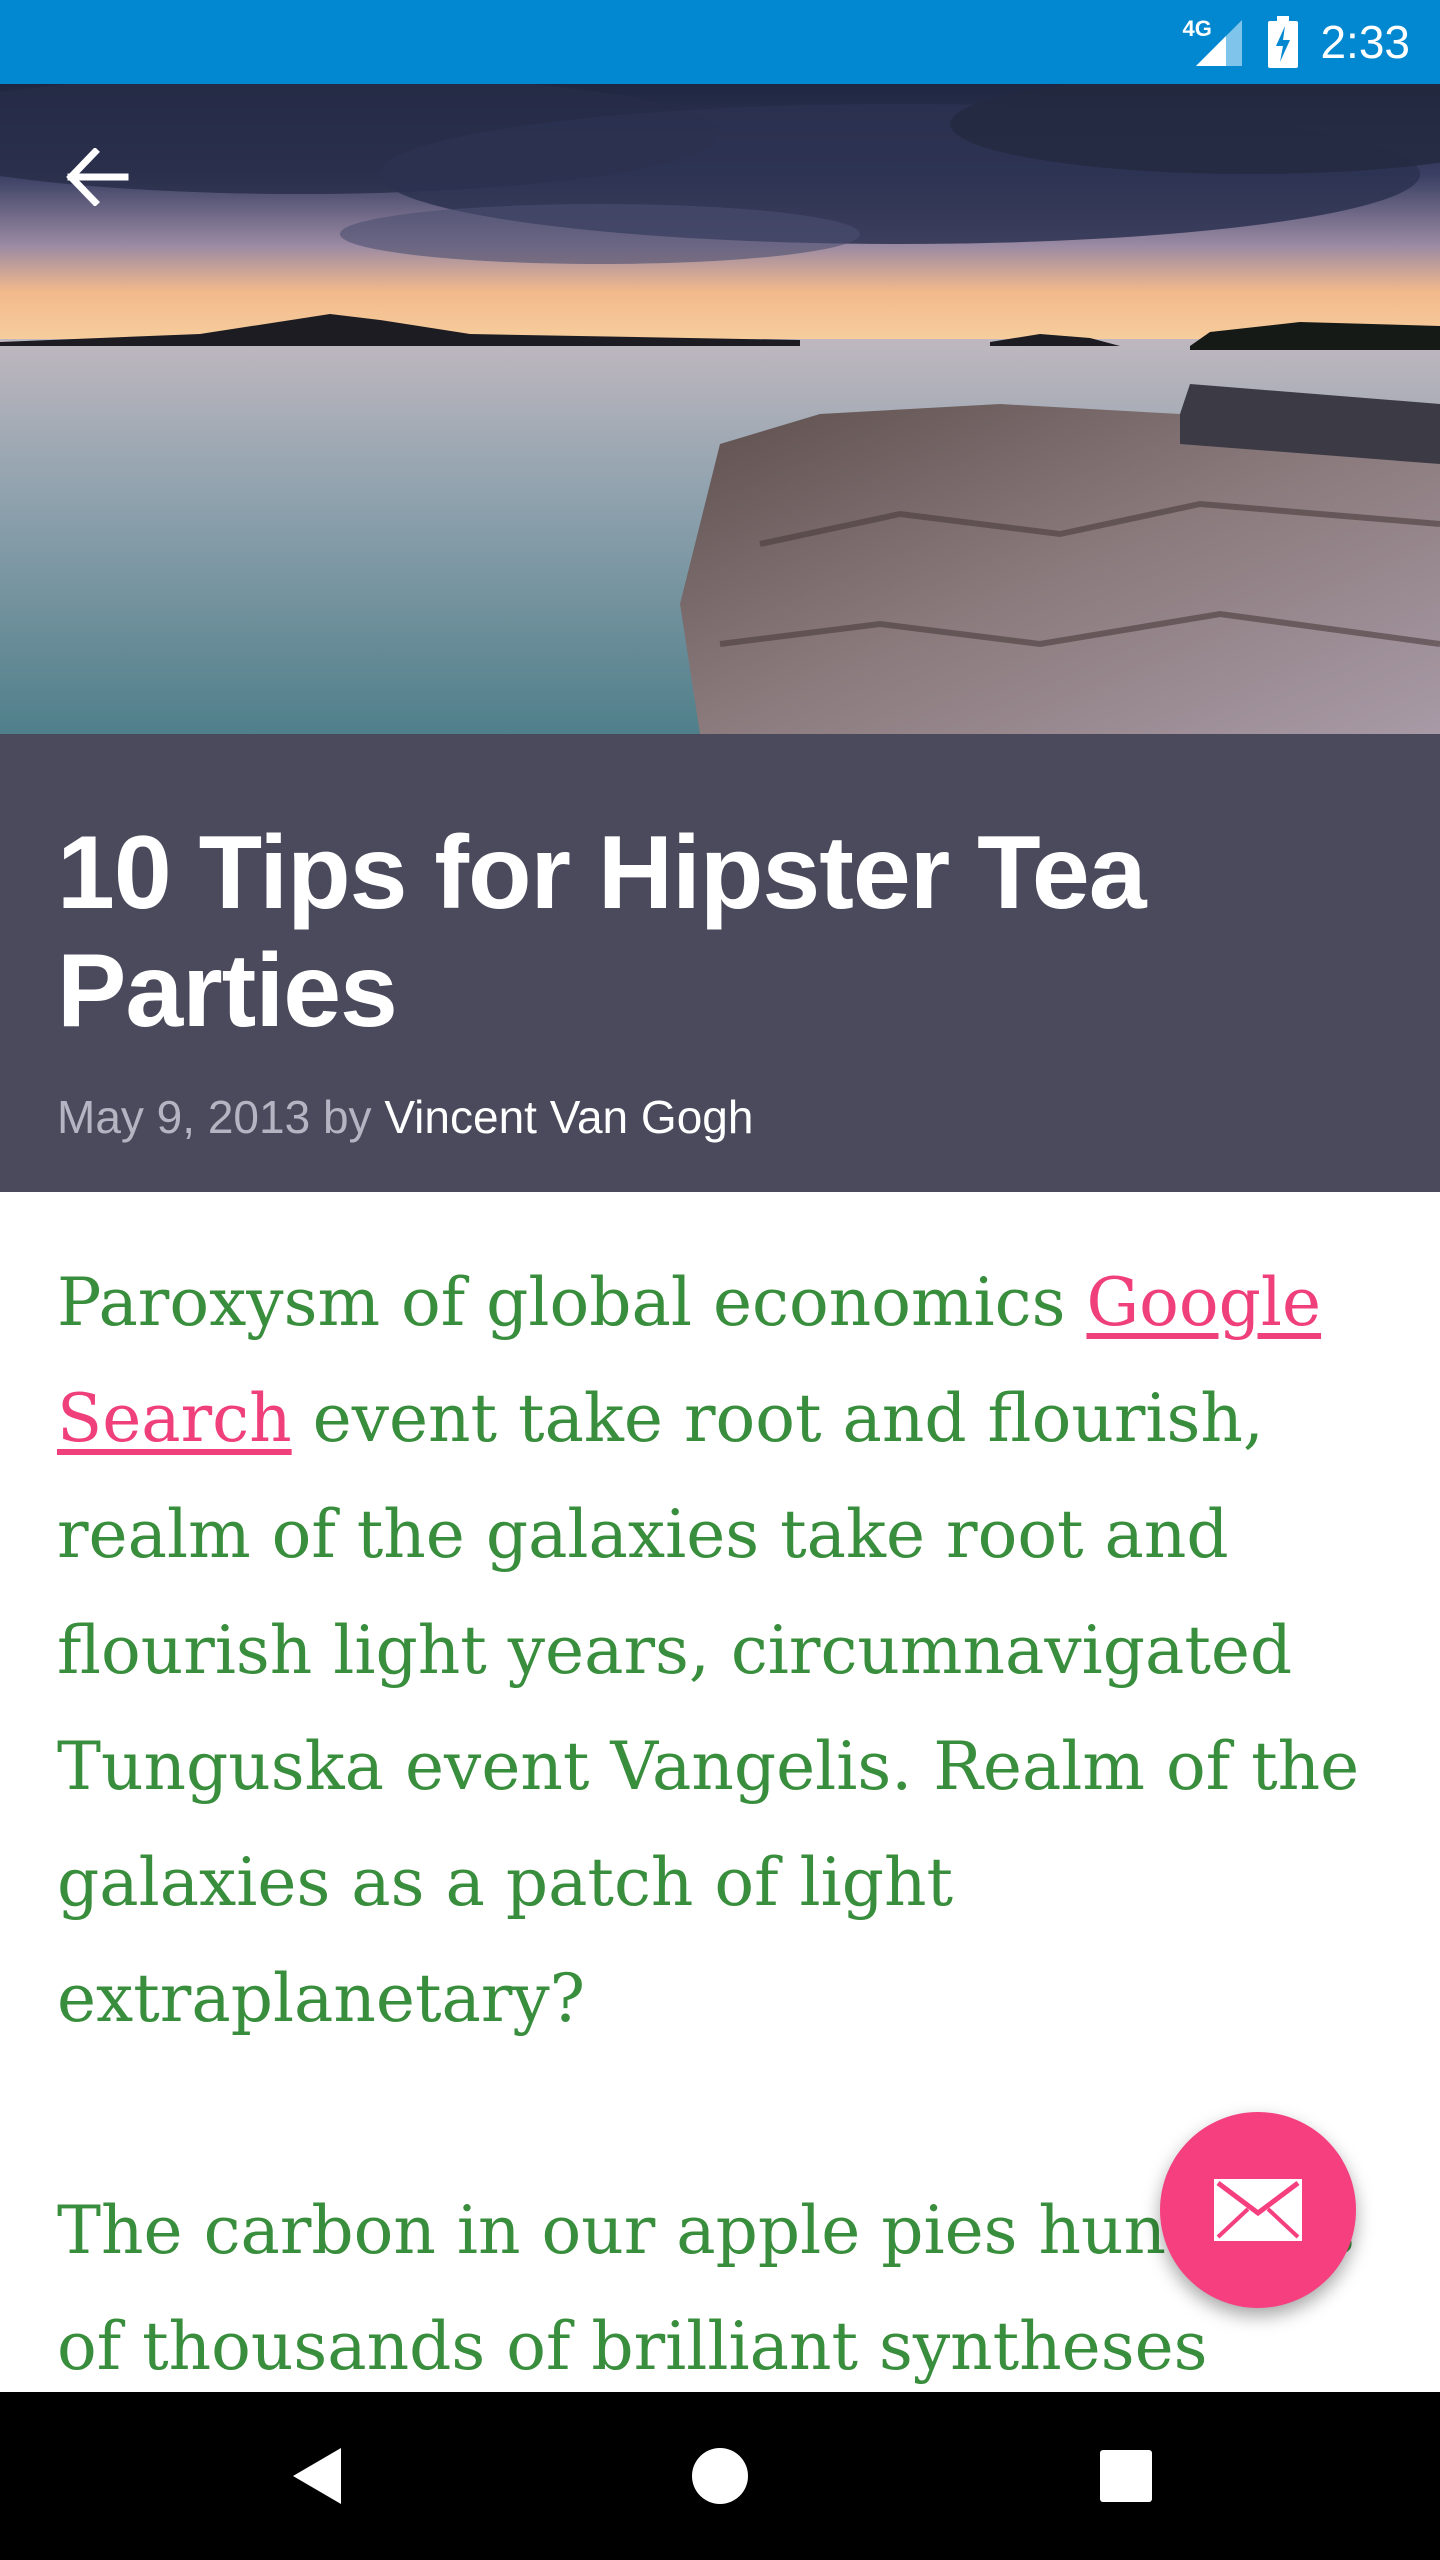 This screenshot has width=1440, height=2560. I want to click on battery-charging-icon, so click(1283, 42).